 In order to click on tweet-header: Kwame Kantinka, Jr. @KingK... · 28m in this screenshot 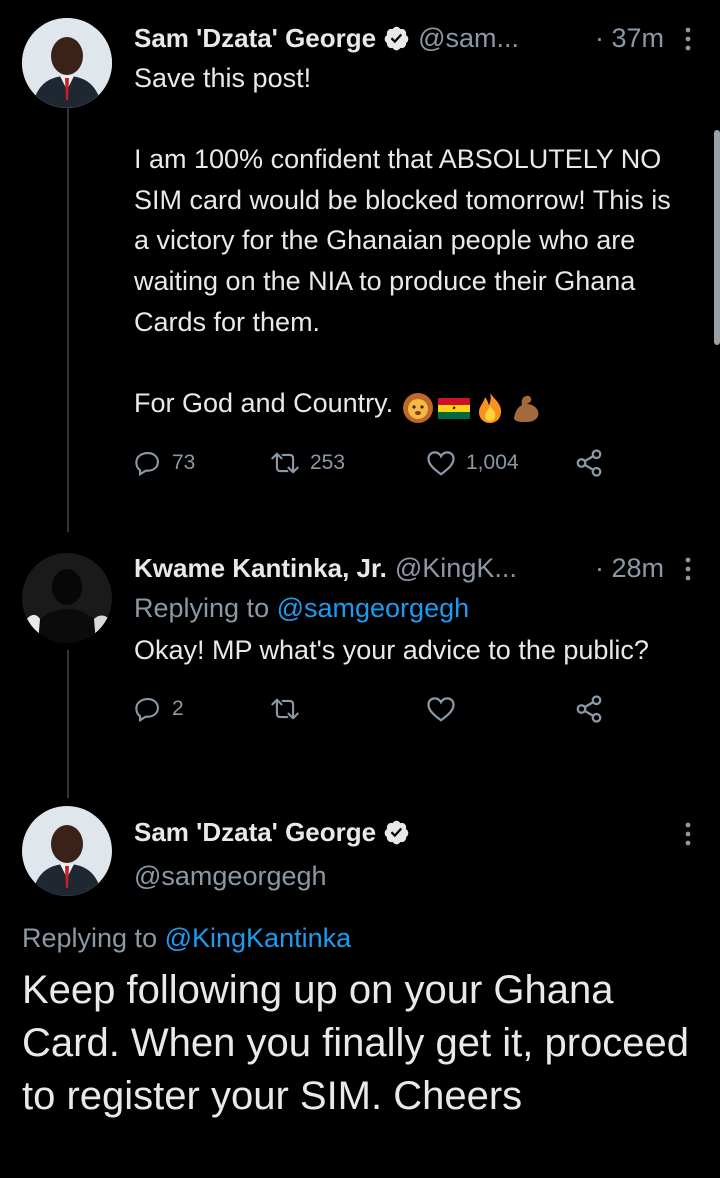, I will do `click(427, 568)`.